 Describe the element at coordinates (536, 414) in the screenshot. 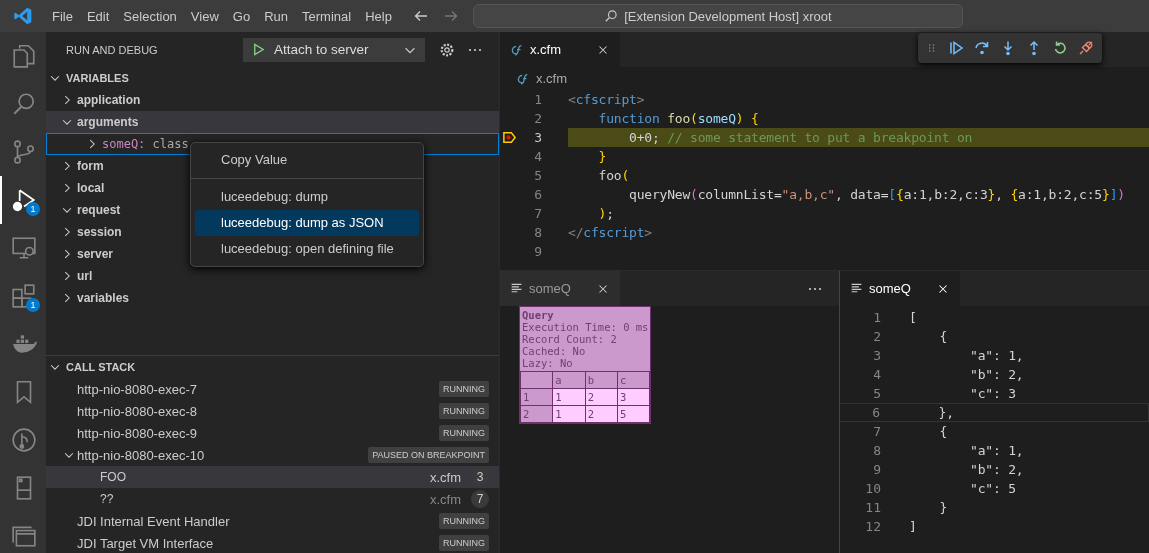

I see `row-index: 2` at that location.